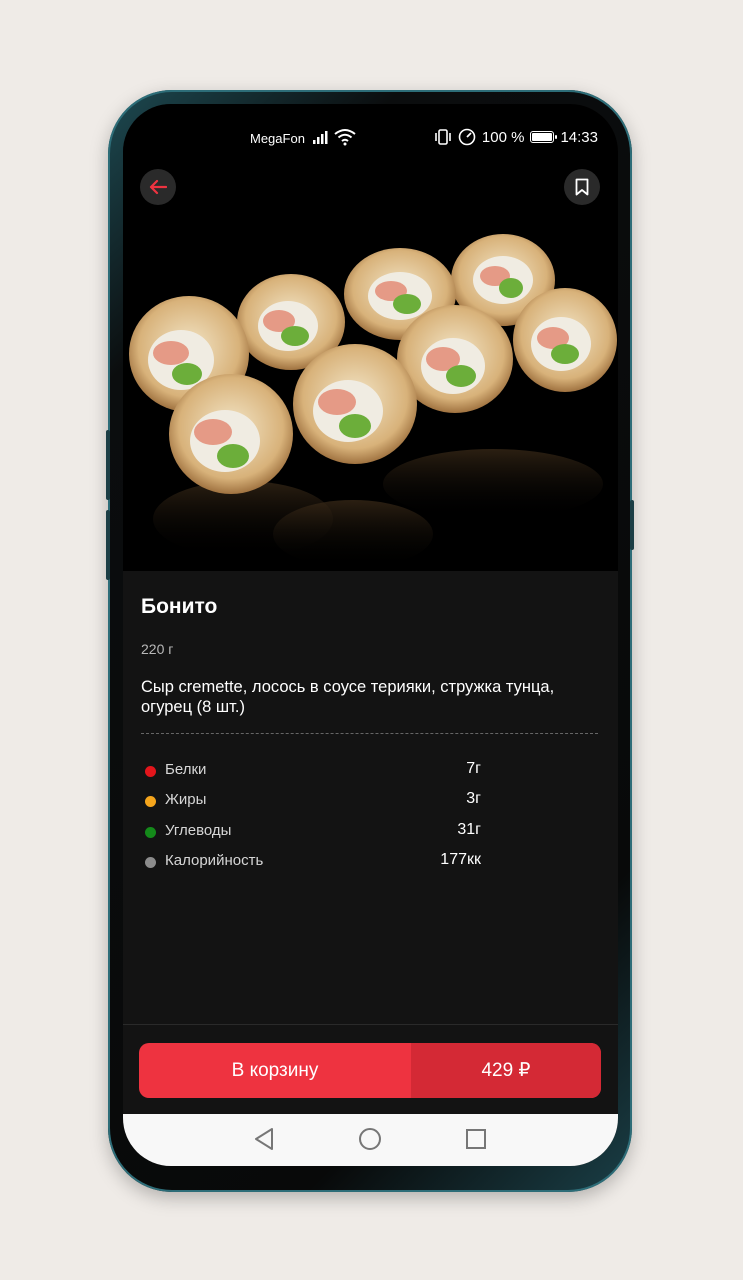  What do you see at coordinates (503, 137) in the screenshot?
I see `battery-percent: 100 %` at bounding box center [503, 137].